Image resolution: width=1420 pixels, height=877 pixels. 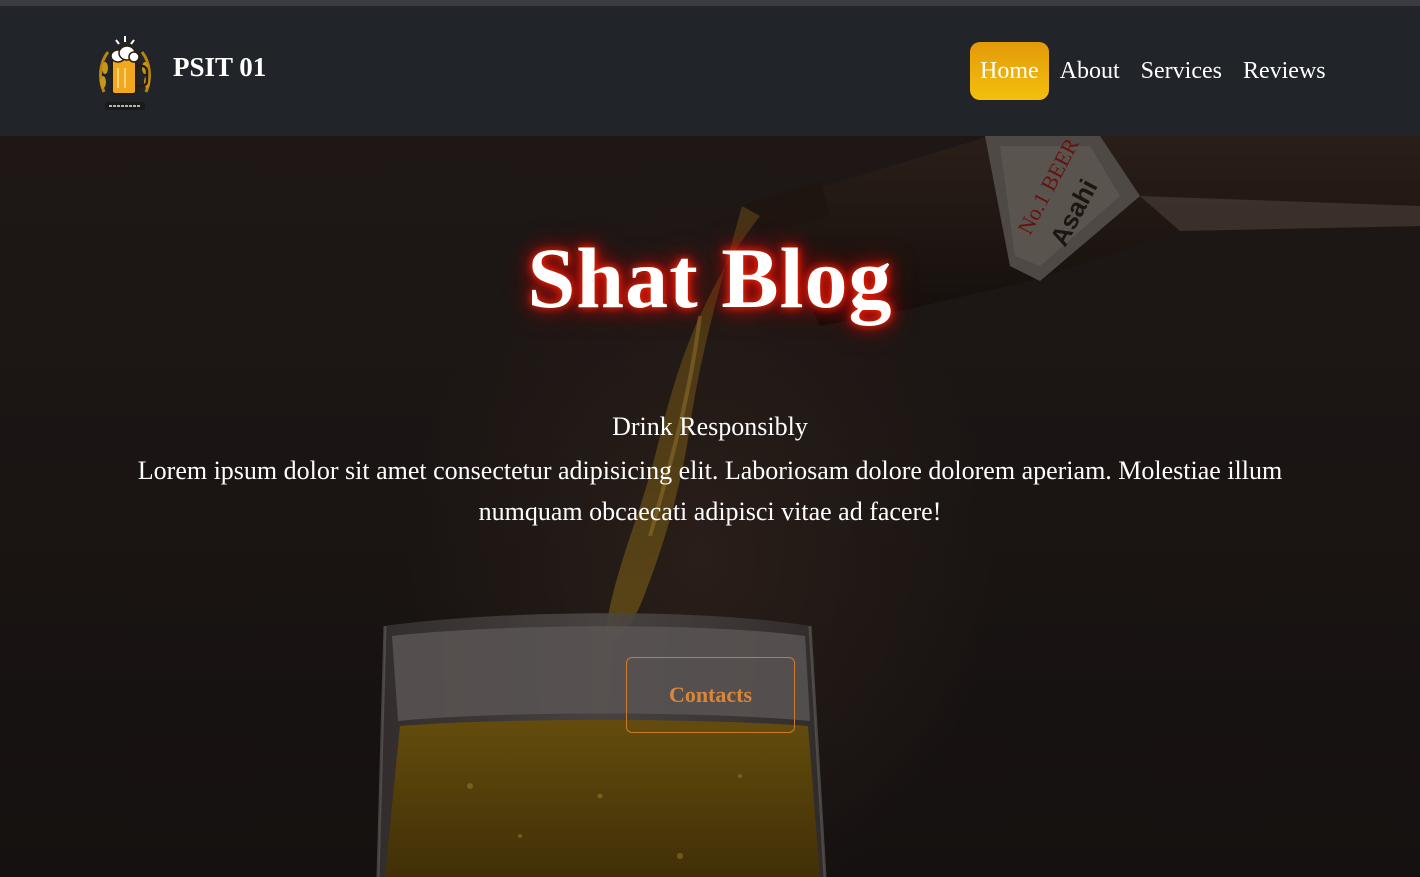 I want to click on nav-about-link: About, so click(x=1090, y=71).